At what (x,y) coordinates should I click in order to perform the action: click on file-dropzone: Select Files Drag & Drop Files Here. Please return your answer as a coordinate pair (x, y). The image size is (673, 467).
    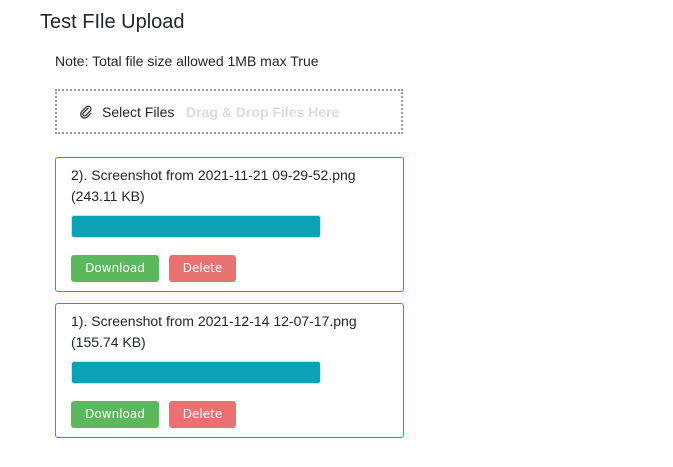
    Looking at the image, I should click on (229, 111).